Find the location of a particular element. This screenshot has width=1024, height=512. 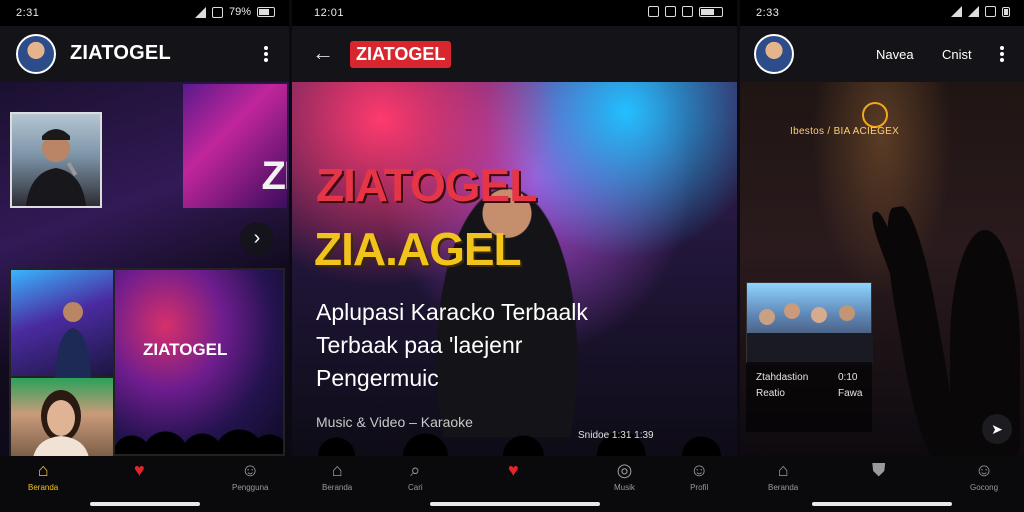

nav-user: ☺ Gocong is located at coordinates (984, 476).